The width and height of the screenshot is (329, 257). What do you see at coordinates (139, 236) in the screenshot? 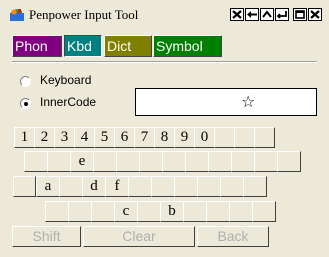
I see `clear-key: Clear` at bounding box center [139, 236].